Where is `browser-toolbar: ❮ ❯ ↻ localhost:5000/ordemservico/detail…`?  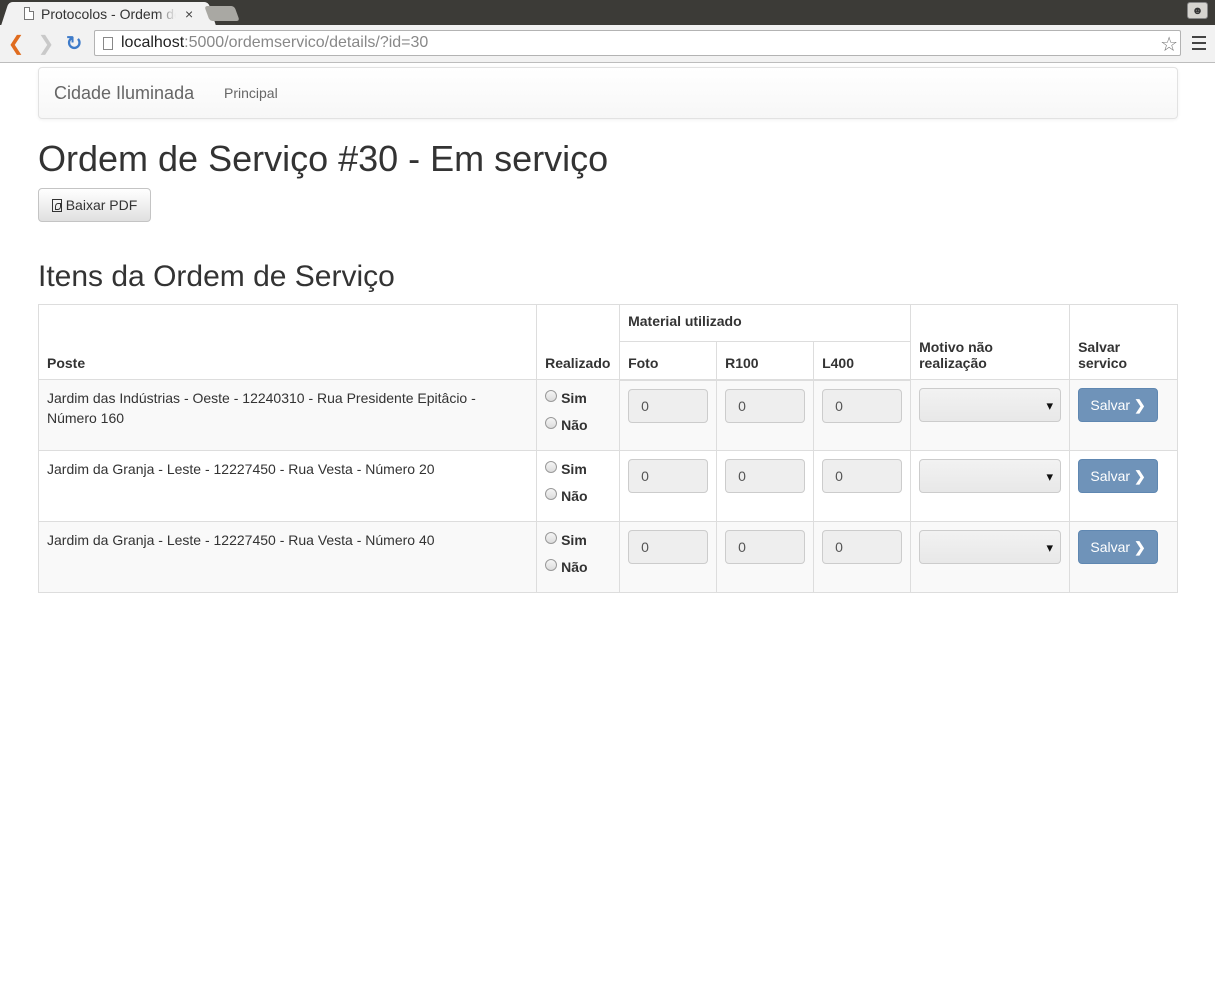 browser-toolbar: ❮ ❯ ↻ localhost:5000/ordemservico/detail… is located at coordinates (607, 44).